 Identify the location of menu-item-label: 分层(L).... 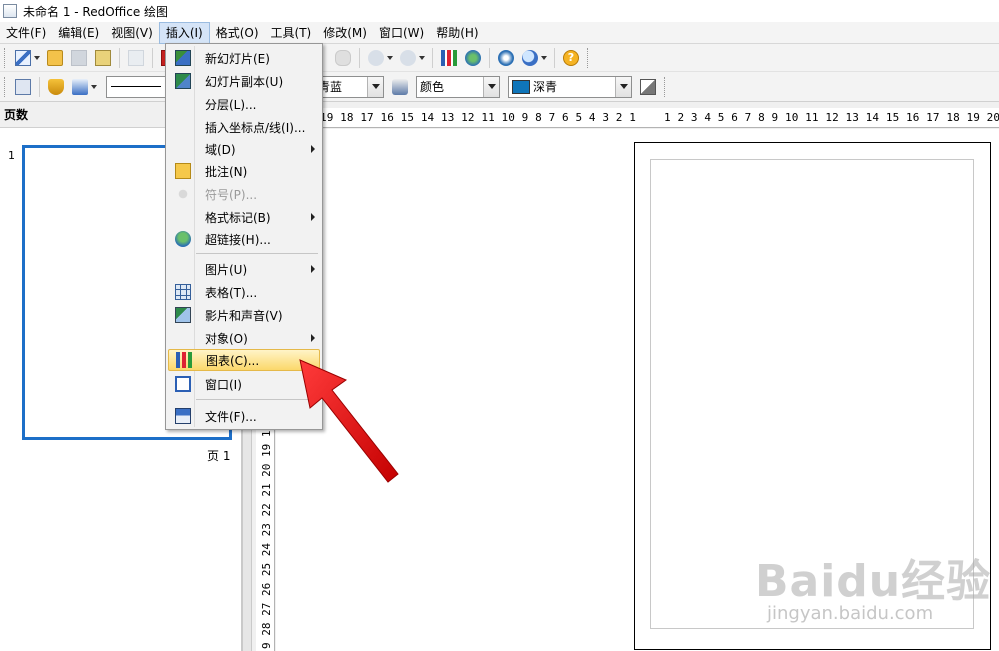
(231, 104).